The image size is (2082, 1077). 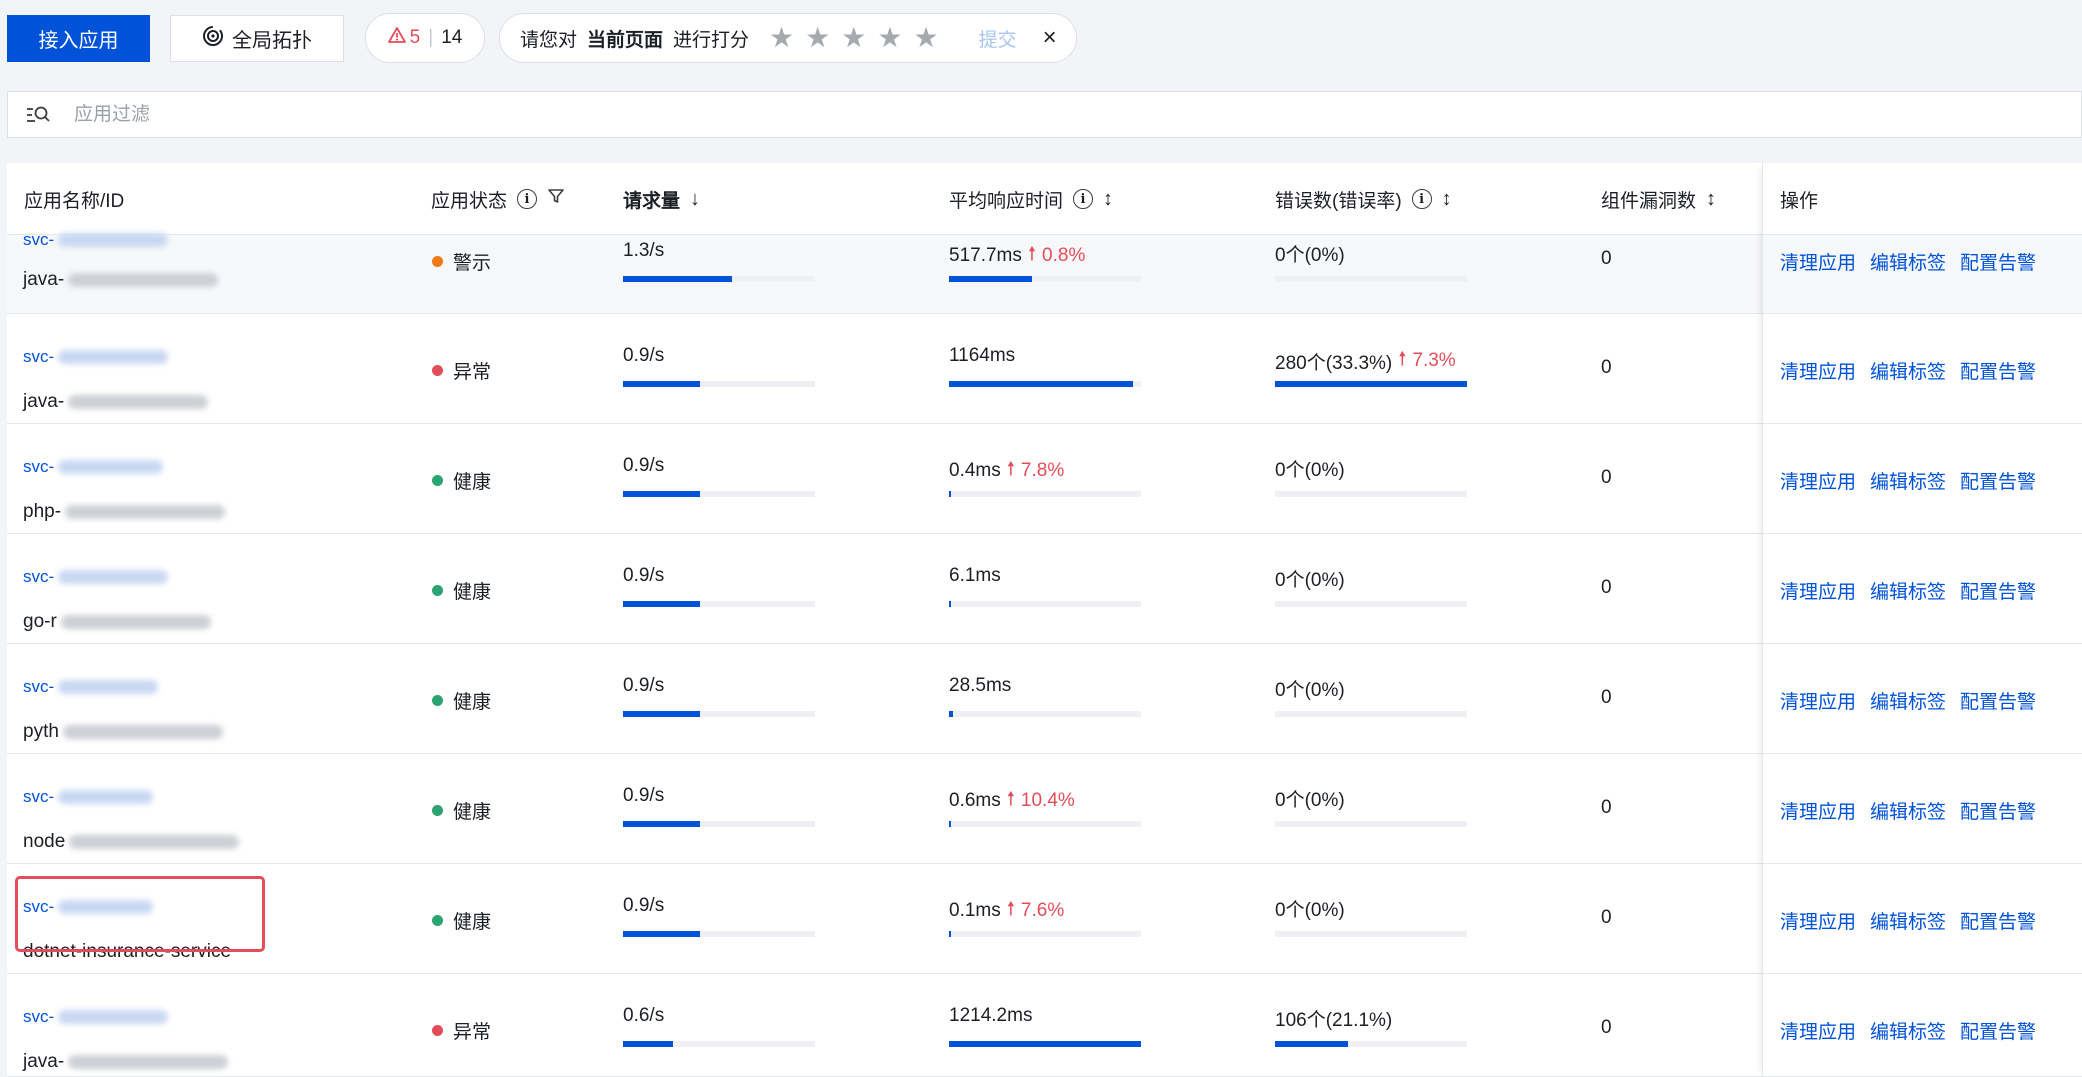 I want to click on avg-latency: 0.1ms 🠕 7.6%, so click(x=1006, y=911).